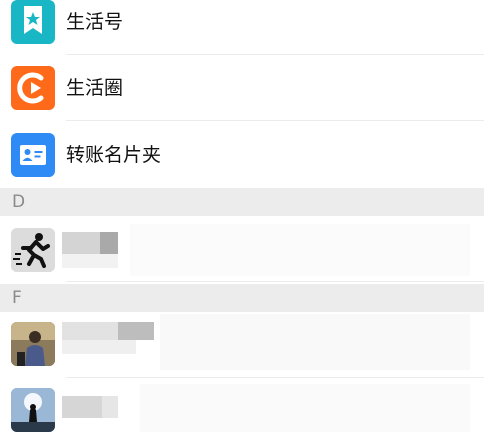 The height and width of the screenshot is (440, 484). Describe the element at coordinates (242, 202) in the screenshot. I see `section-header-d: D` at that location.